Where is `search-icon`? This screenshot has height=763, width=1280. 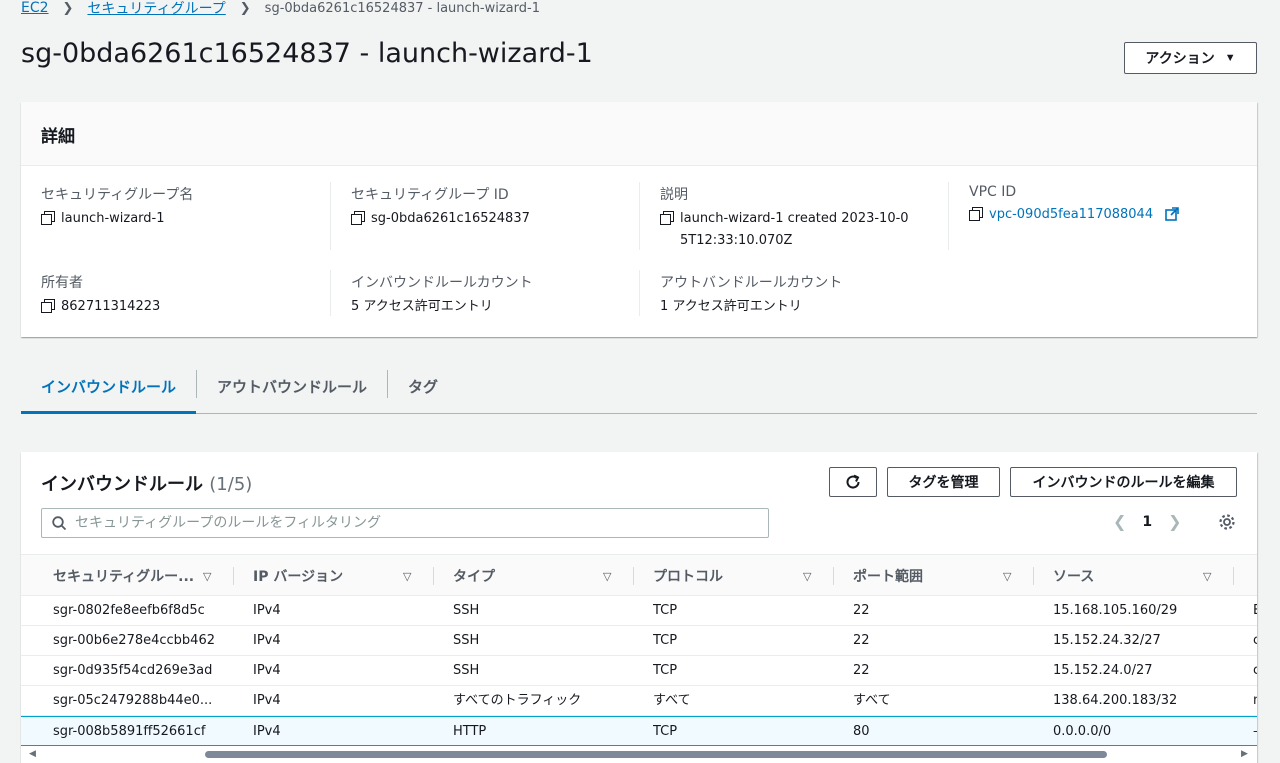
search-icon is located at coordinates (59, 522).